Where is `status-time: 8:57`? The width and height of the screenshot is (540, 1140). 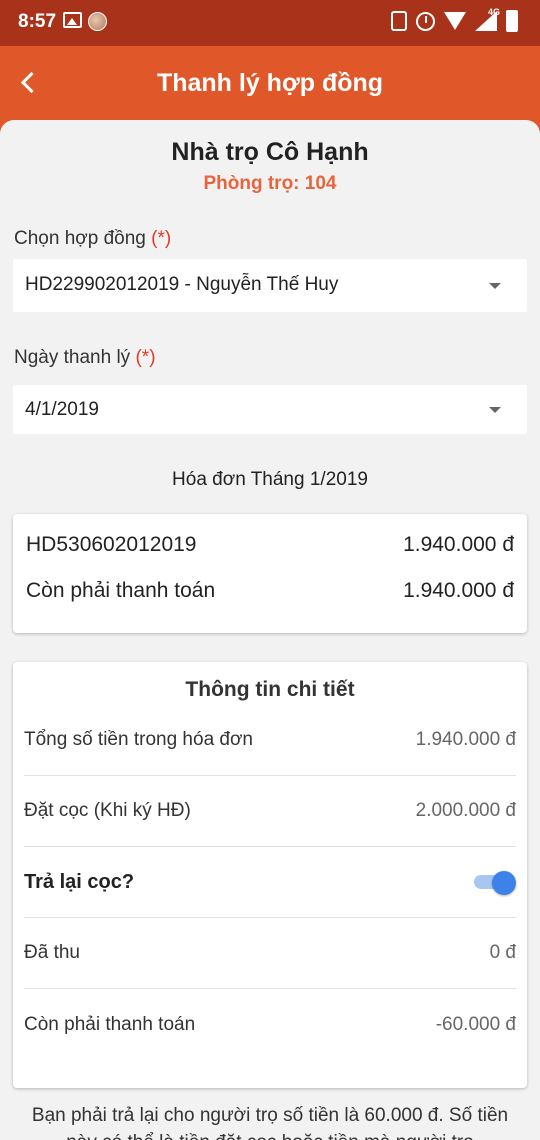
status-time: 8:57 is located at coordinates (37, 21).